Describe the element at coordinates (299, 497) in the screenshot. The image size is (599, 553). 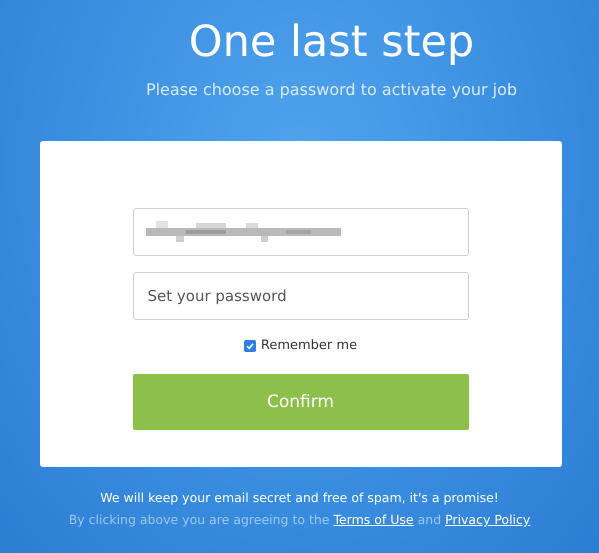
I see `promise-text: We will keep your email secret and free of spam, it's a promise!` at that location.